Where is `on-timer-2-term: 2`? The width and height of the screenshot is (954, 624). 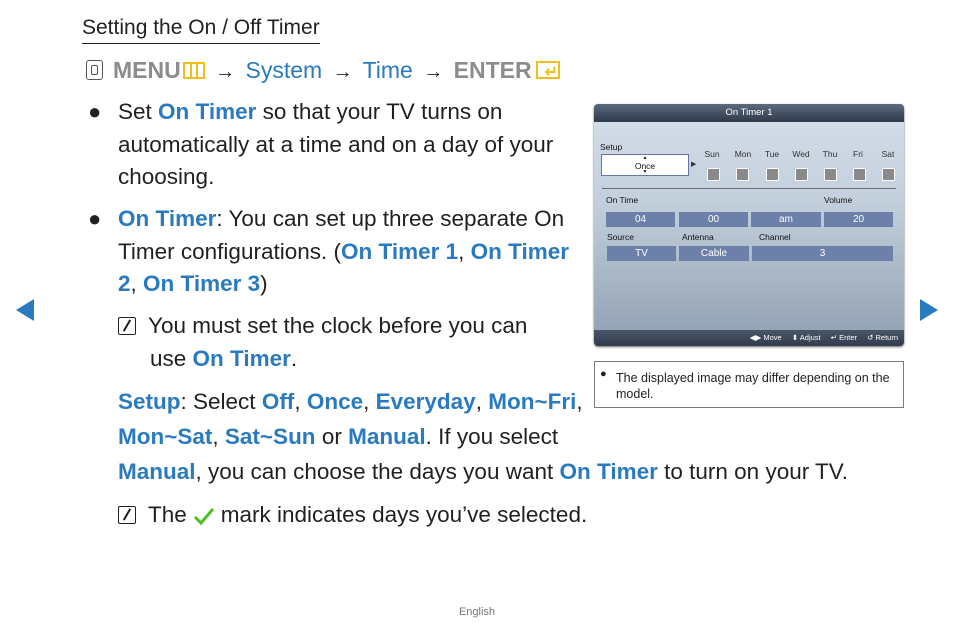 on-timer-2-term: 2 is located at coordinates (124, 283).